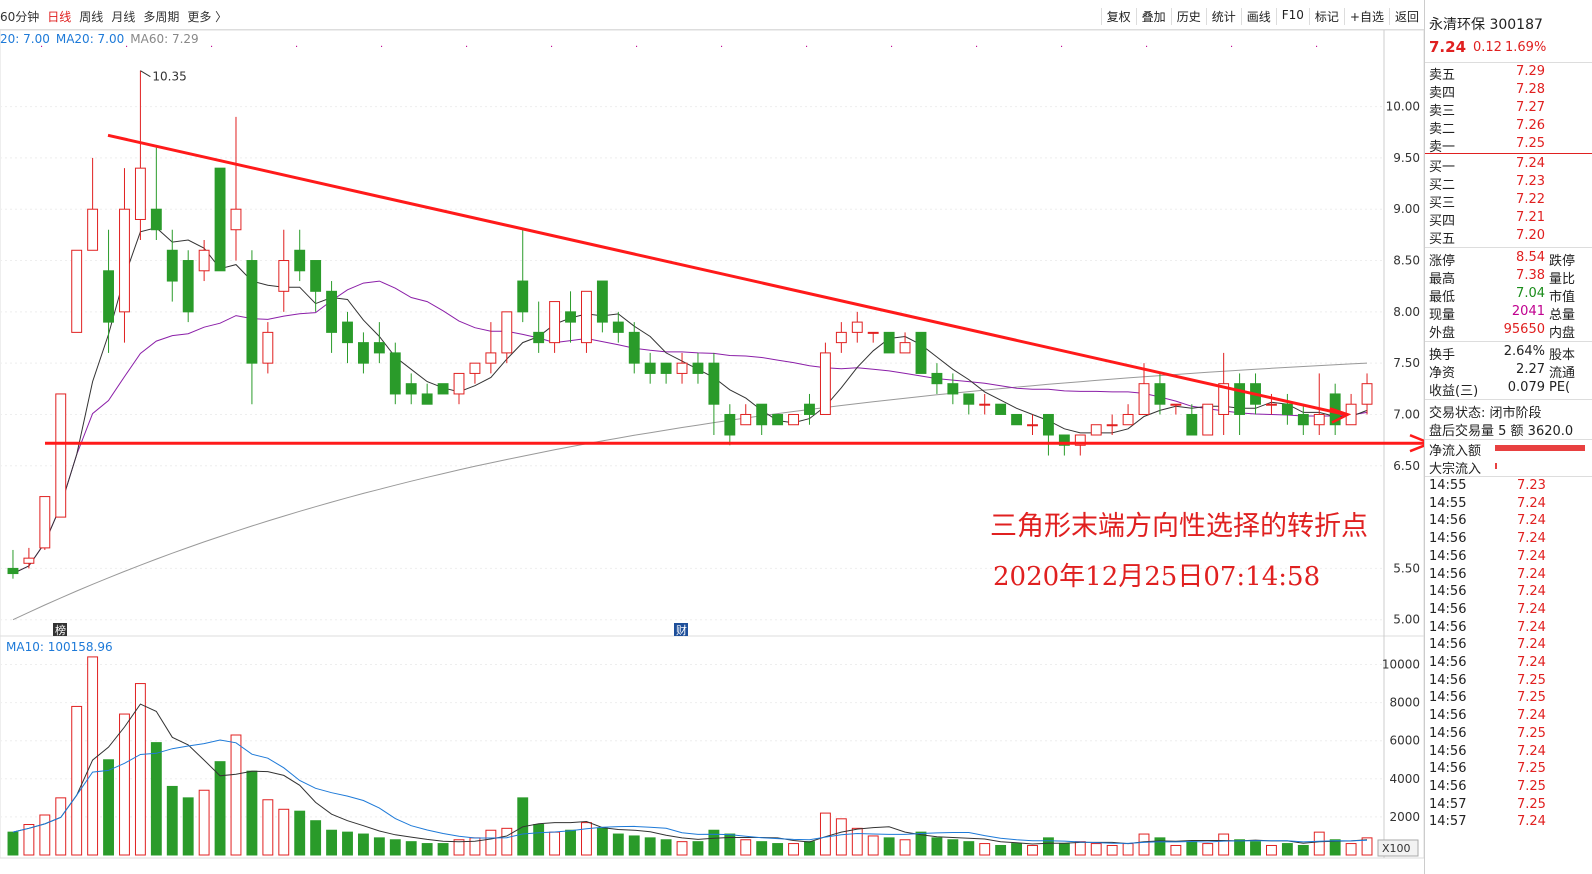  What do you see at coordinates (1442, 333) in the screenshot?
I see `stat-row-label: 外盘` at bounding box center [1442, 333].